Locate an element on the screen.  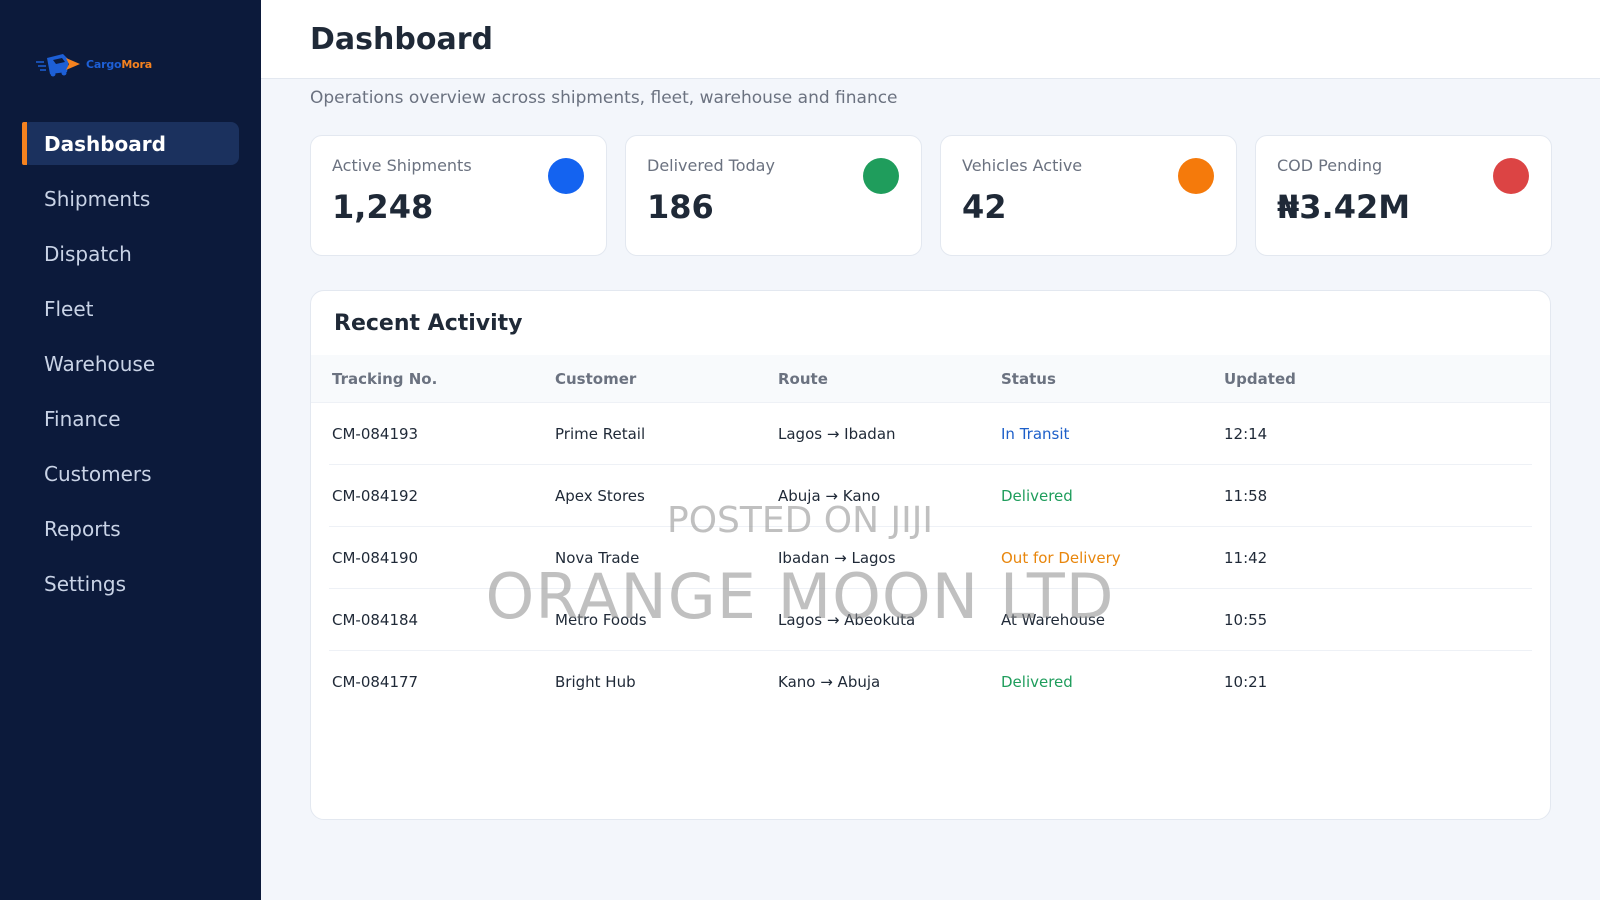
cell-tracking: CM-084184 is located at coordinates (375, 619).